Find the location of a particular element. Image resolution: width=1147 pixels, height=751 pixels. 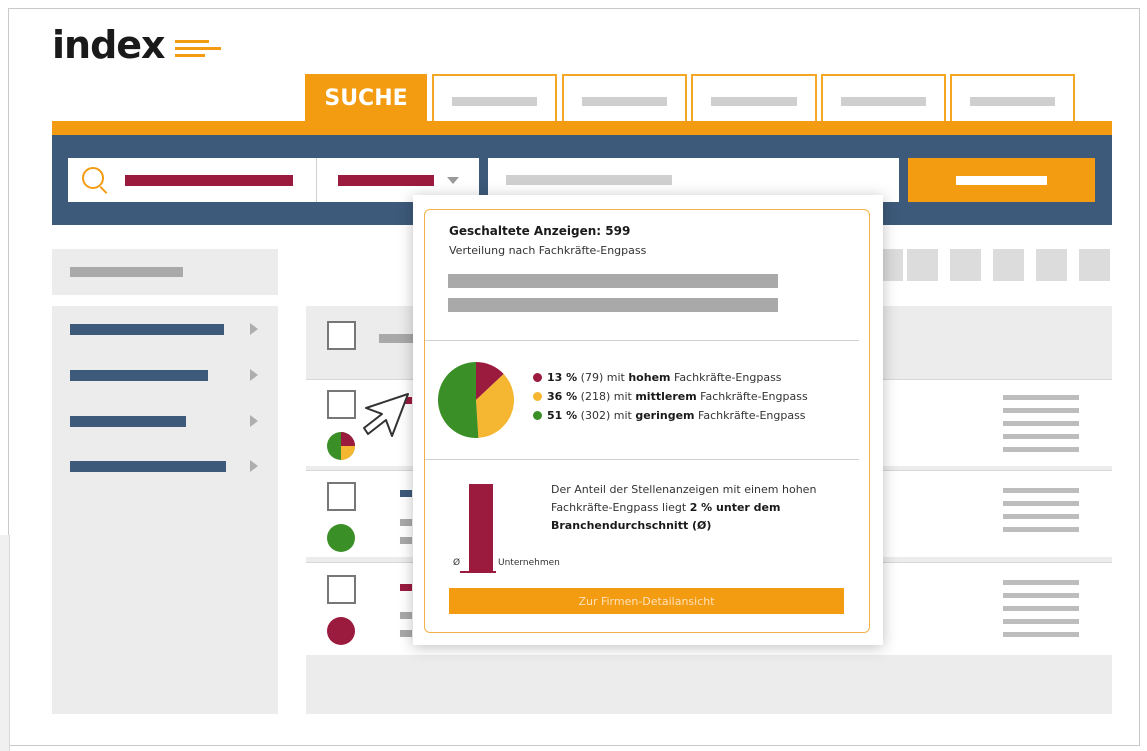

search-button is located at coordinates (1001, 180).